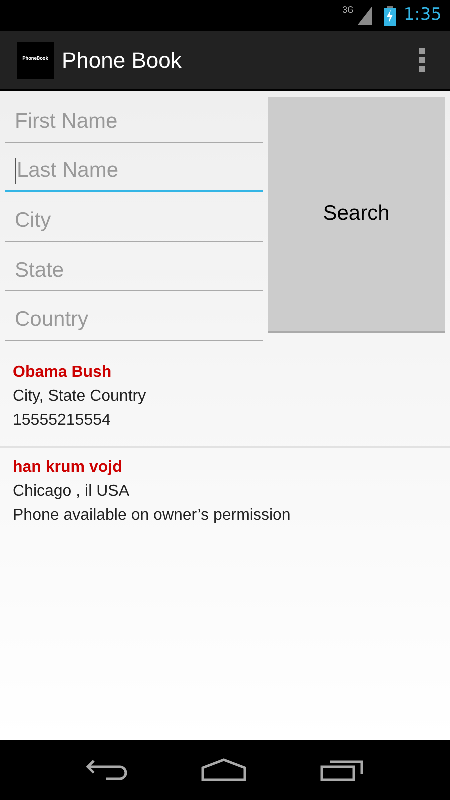  I want to click on contact-phone: 15555215554, so click(62, 420).